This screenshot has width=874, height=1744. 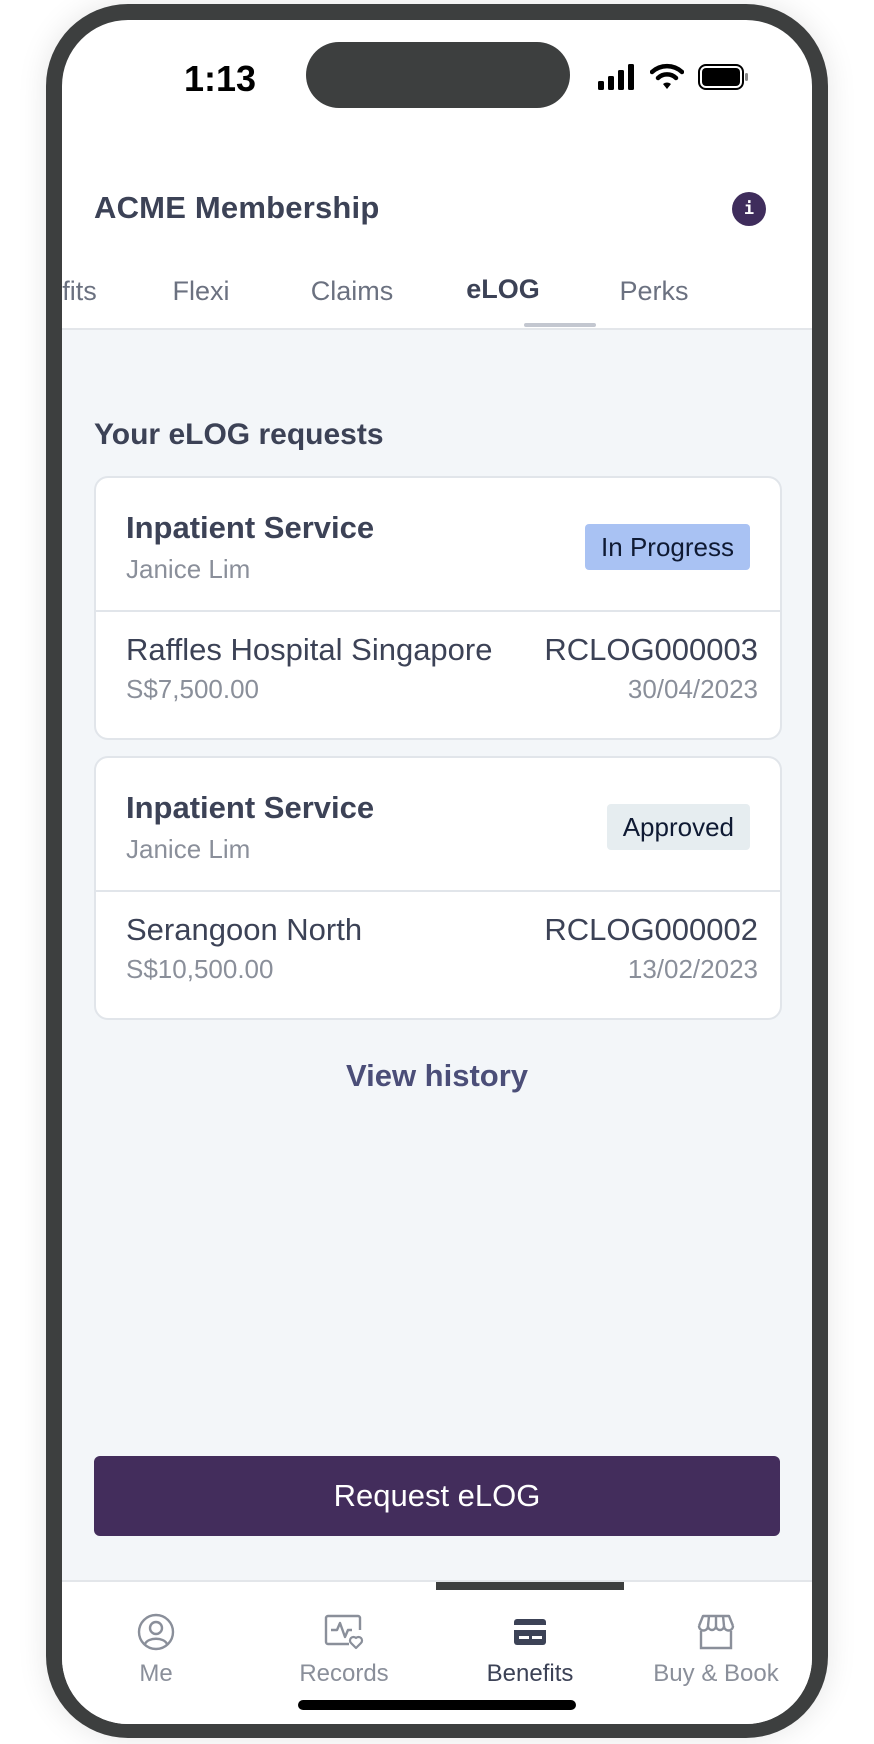 What do you see at coordinates (651, 649) in the screenshot?
I see `reference-number: RCLOG000003` at bounding box center [651, 649].